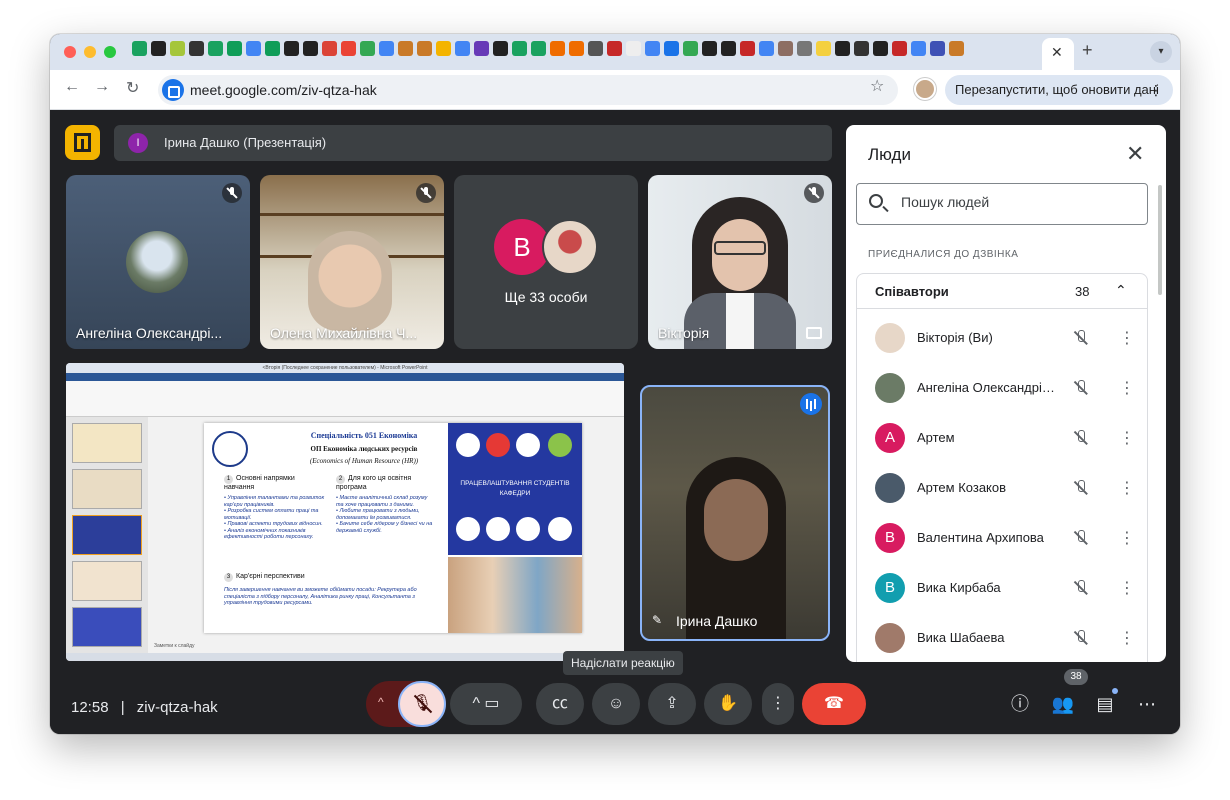 The height and width of the screenshot is (800, 1230). What do you see at coordinates (283, 90) in the screenshot?
I see `url-text: meet.google.com/ziv-qtza-hak` at bounding box center [283, 90].